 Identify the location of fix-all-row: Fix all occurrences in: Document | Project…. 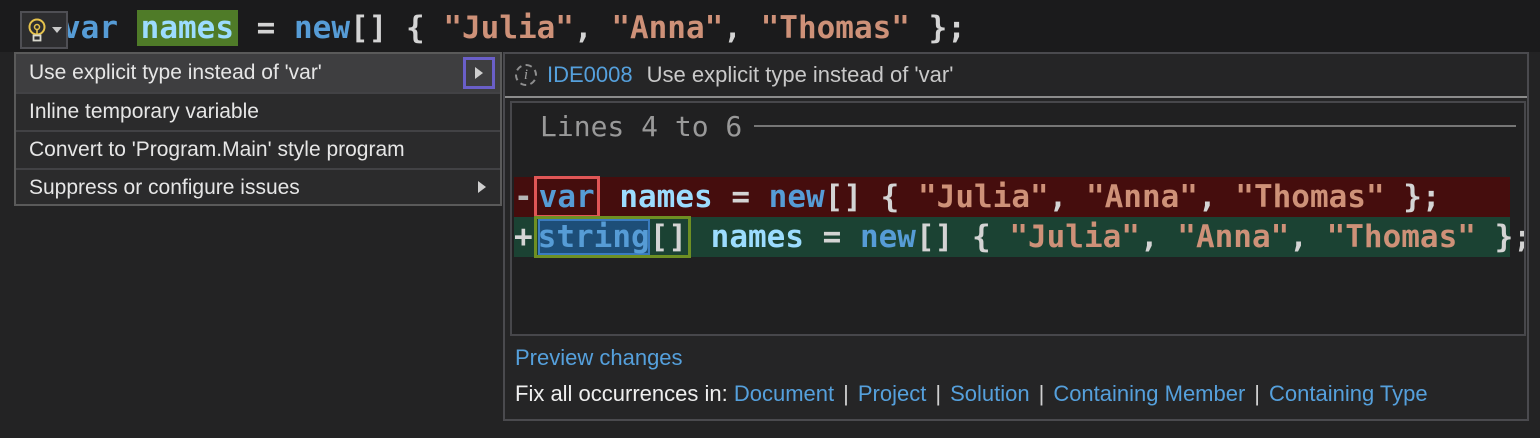
(971, 394).